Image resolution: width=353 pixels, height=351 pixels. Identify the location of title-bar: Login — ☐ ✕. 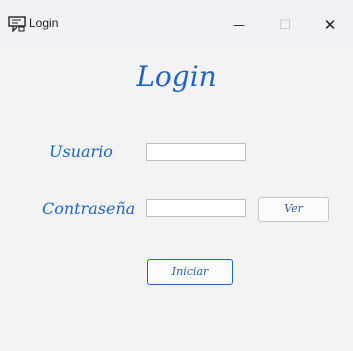
(176, 24).